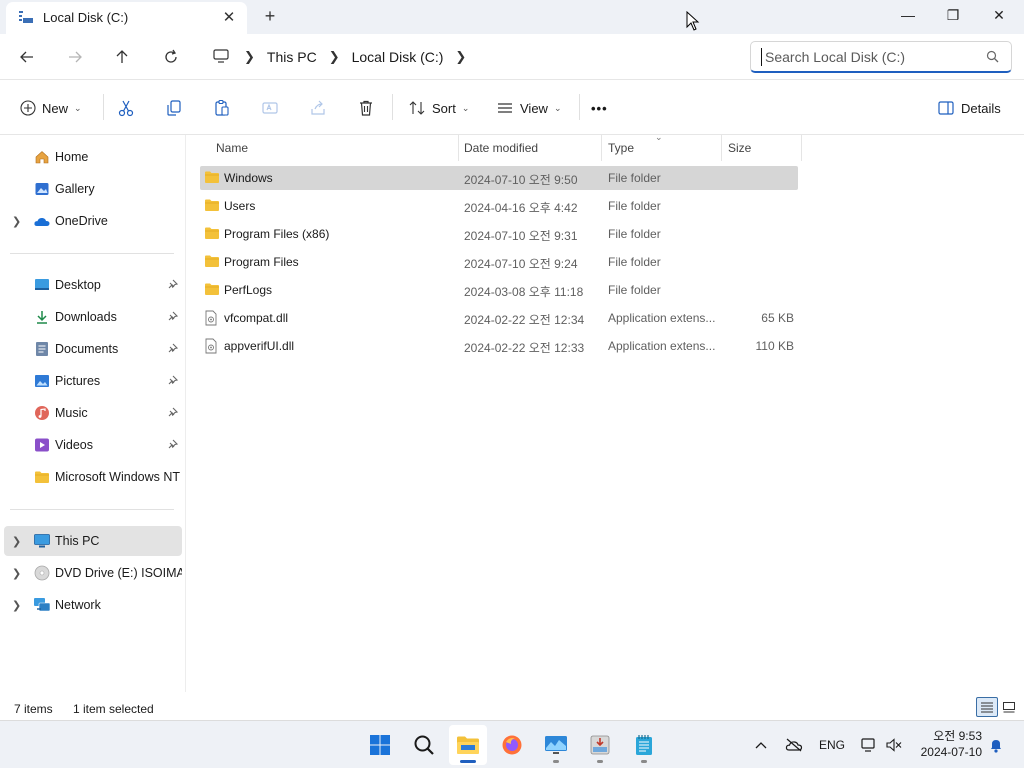  What do you see at coordinates (222, 57) in the screenshot?
I see `computer-icon` at bounding box center [222, 57].